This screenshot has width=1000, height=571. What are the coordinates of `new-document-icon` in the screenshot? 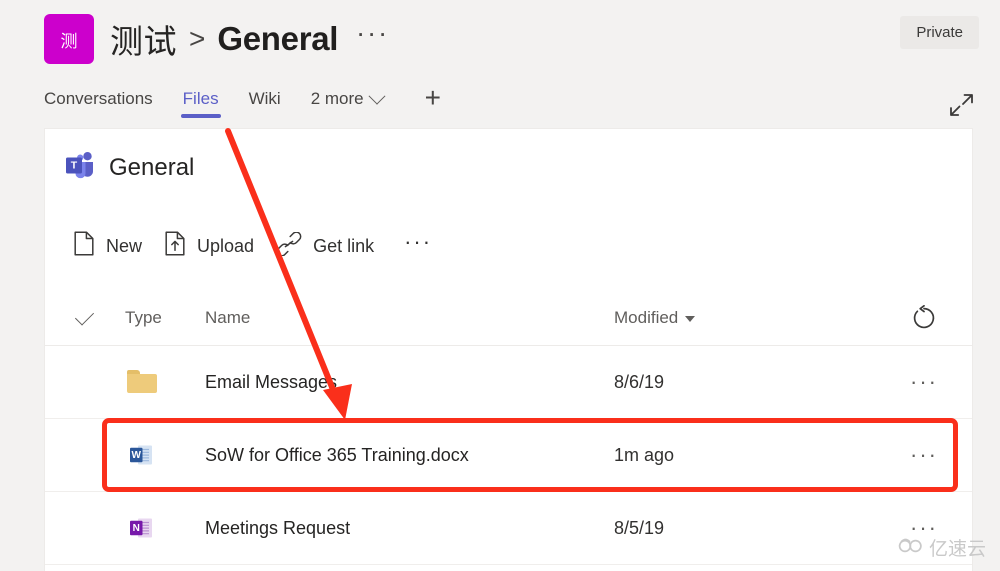 It's located at (84, 246).